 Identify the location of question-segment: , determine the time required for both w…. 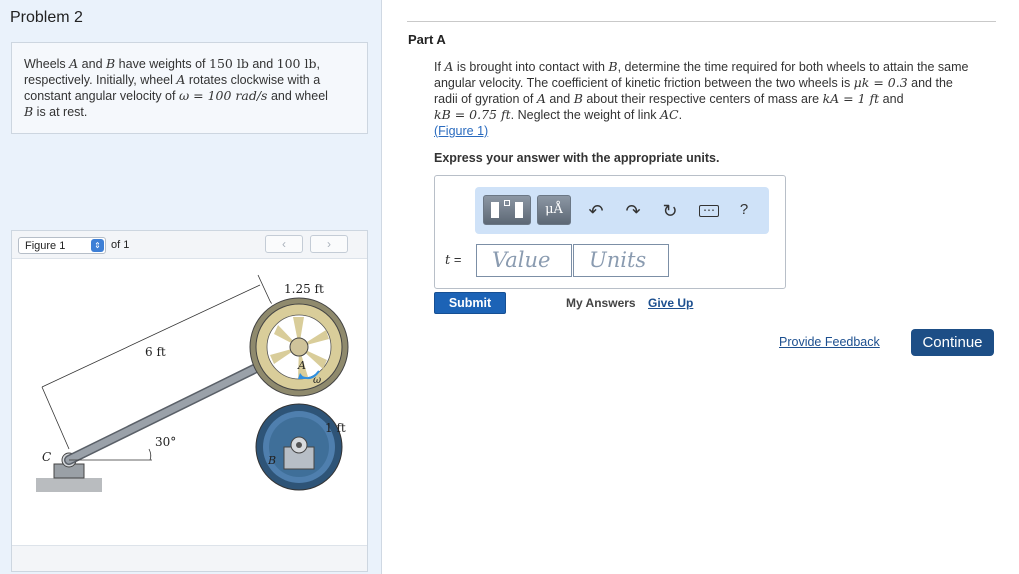
(793, 67).